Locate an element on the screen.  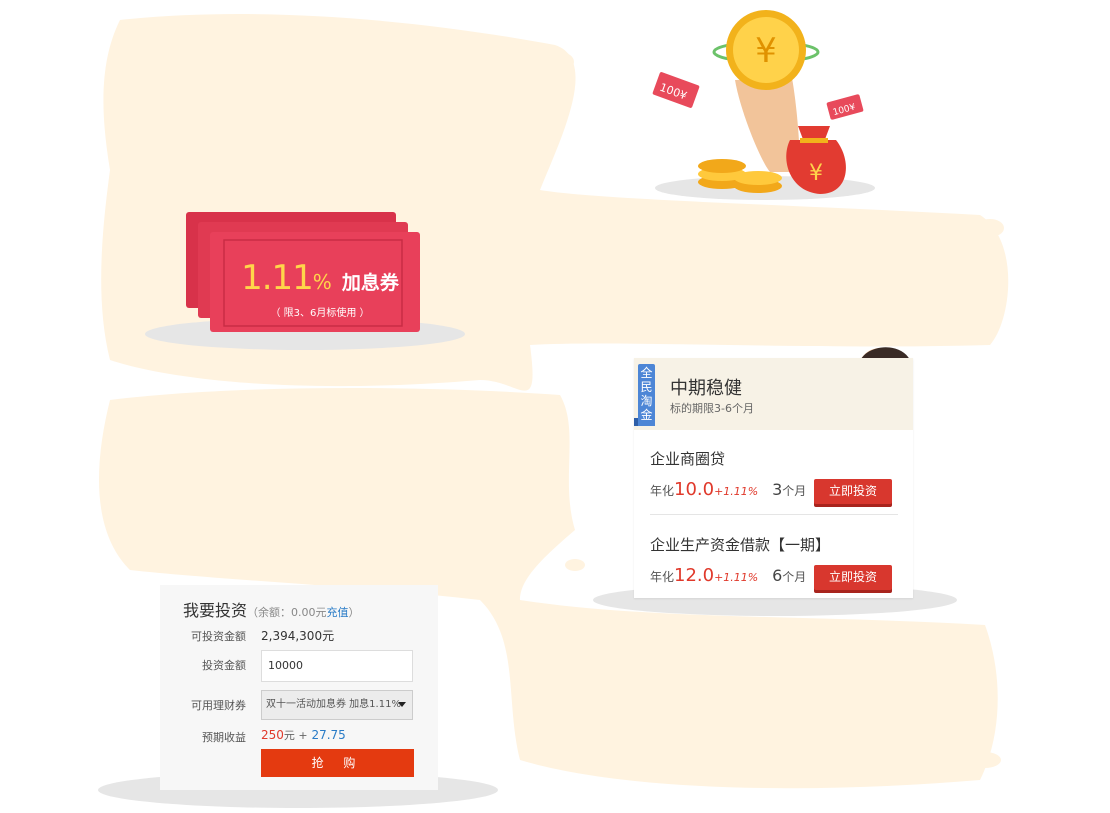
coupon-rate: 1.11% is located at coordinates (286, 278).